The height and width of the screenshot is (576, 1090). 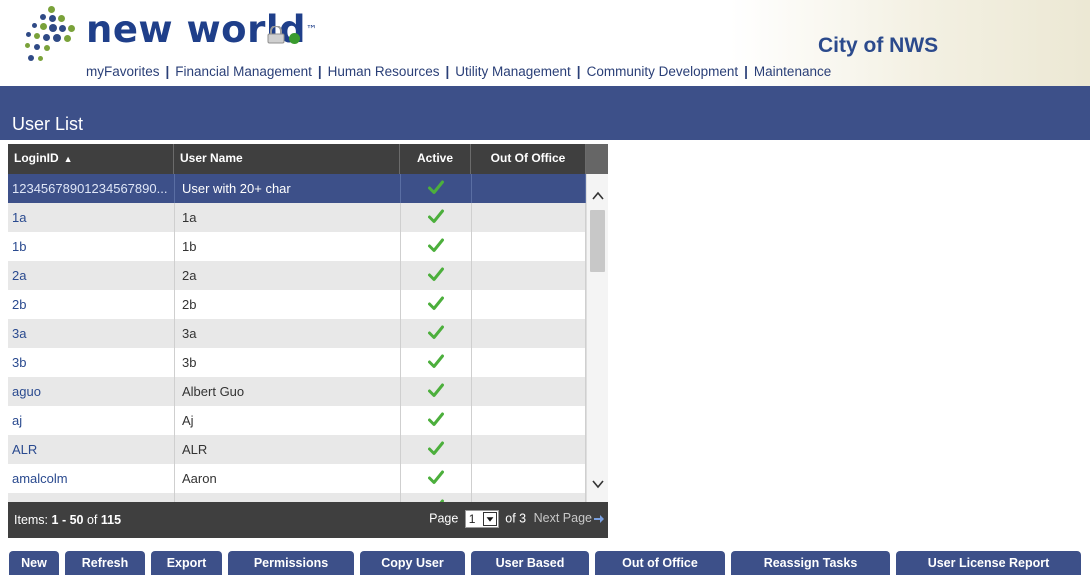 I want to click on status-dot-icon, so click(x=294, y=38).